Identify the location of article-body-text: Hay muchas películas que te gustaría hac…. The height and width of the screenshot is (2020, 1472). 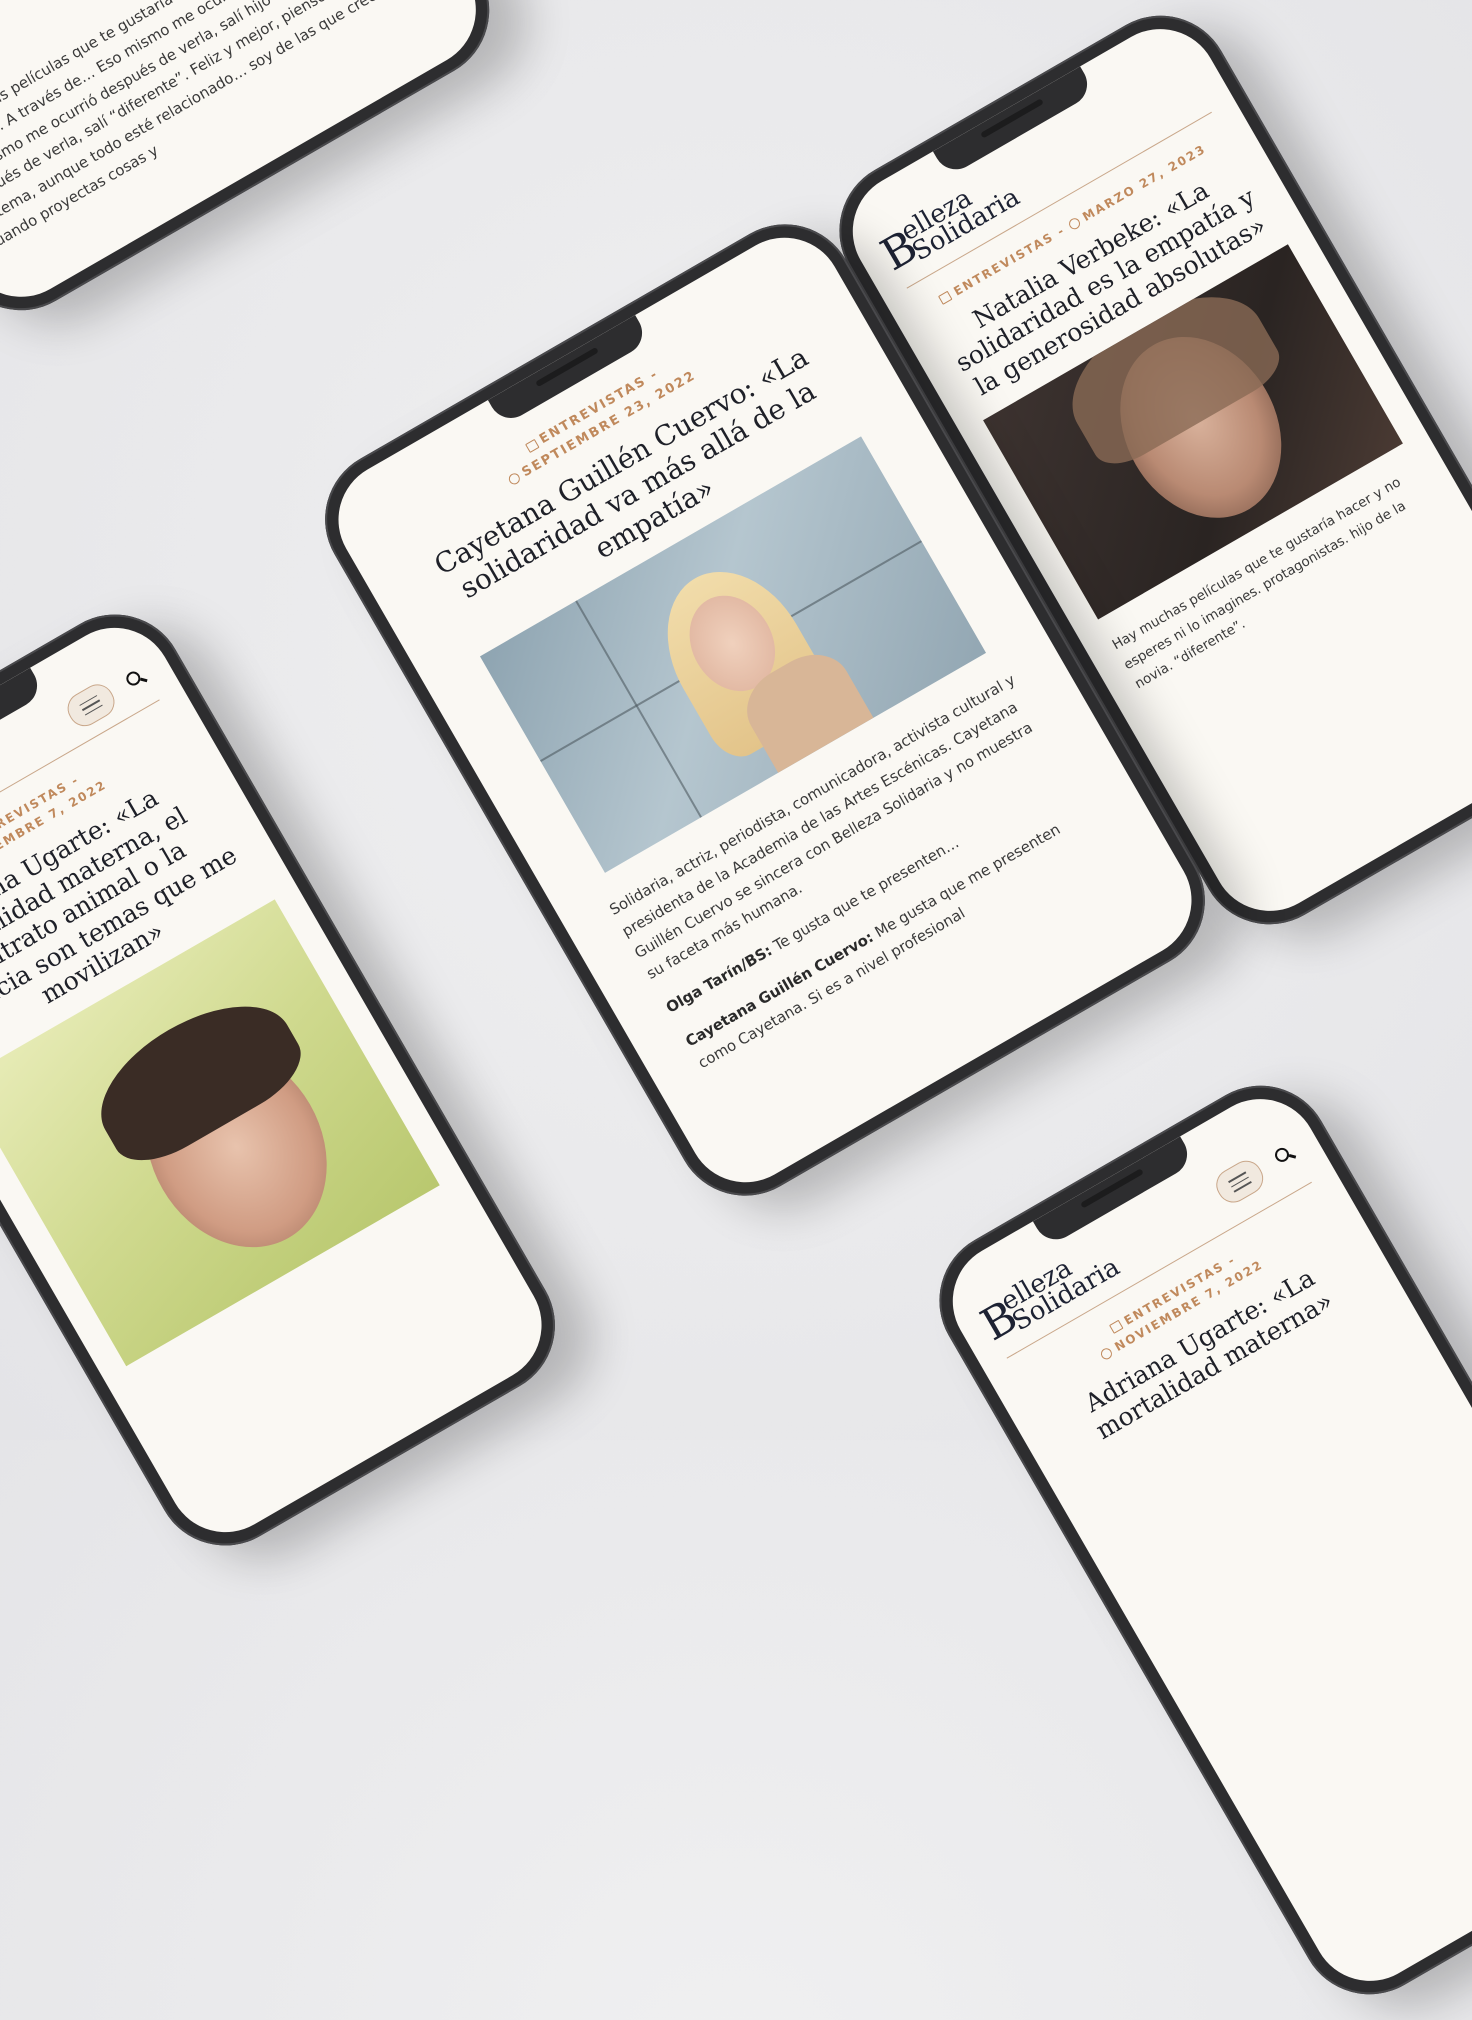
(205, 127).